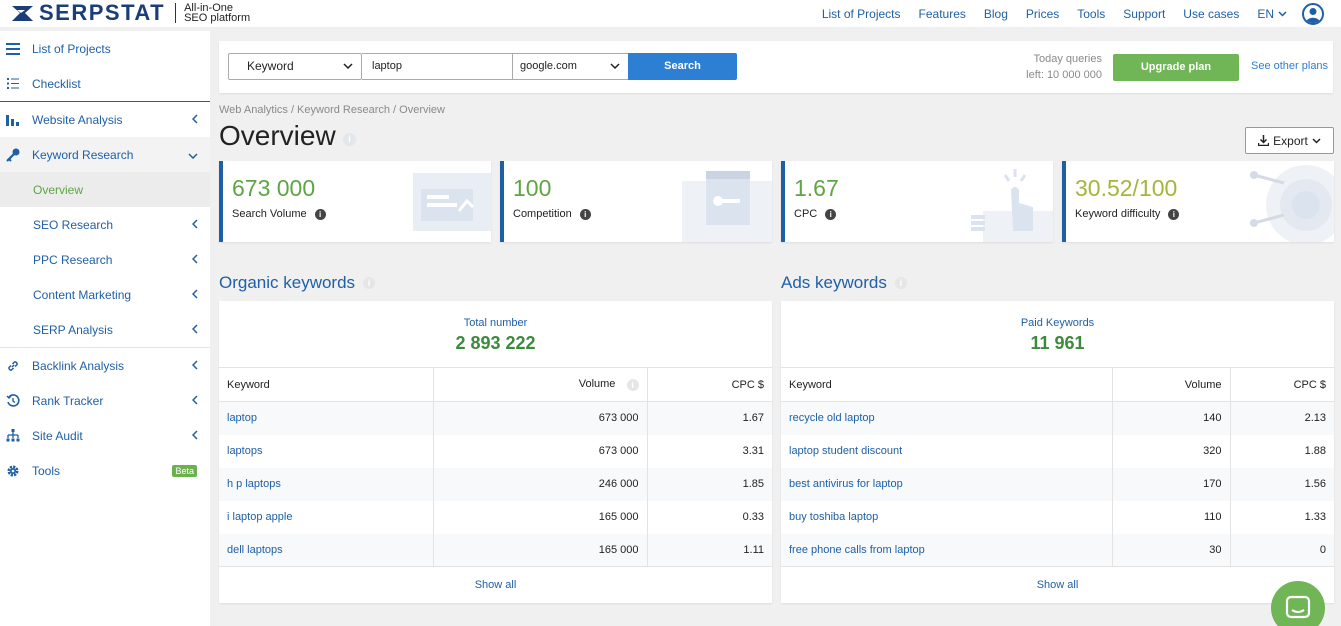 The height and width of the screenshot is (626, 1341). What do you see at coordinates (105, 48) in the screenshot?
I see `sidebar-item-list-of-projects: List of Projects` at bounding box center [105, 48].